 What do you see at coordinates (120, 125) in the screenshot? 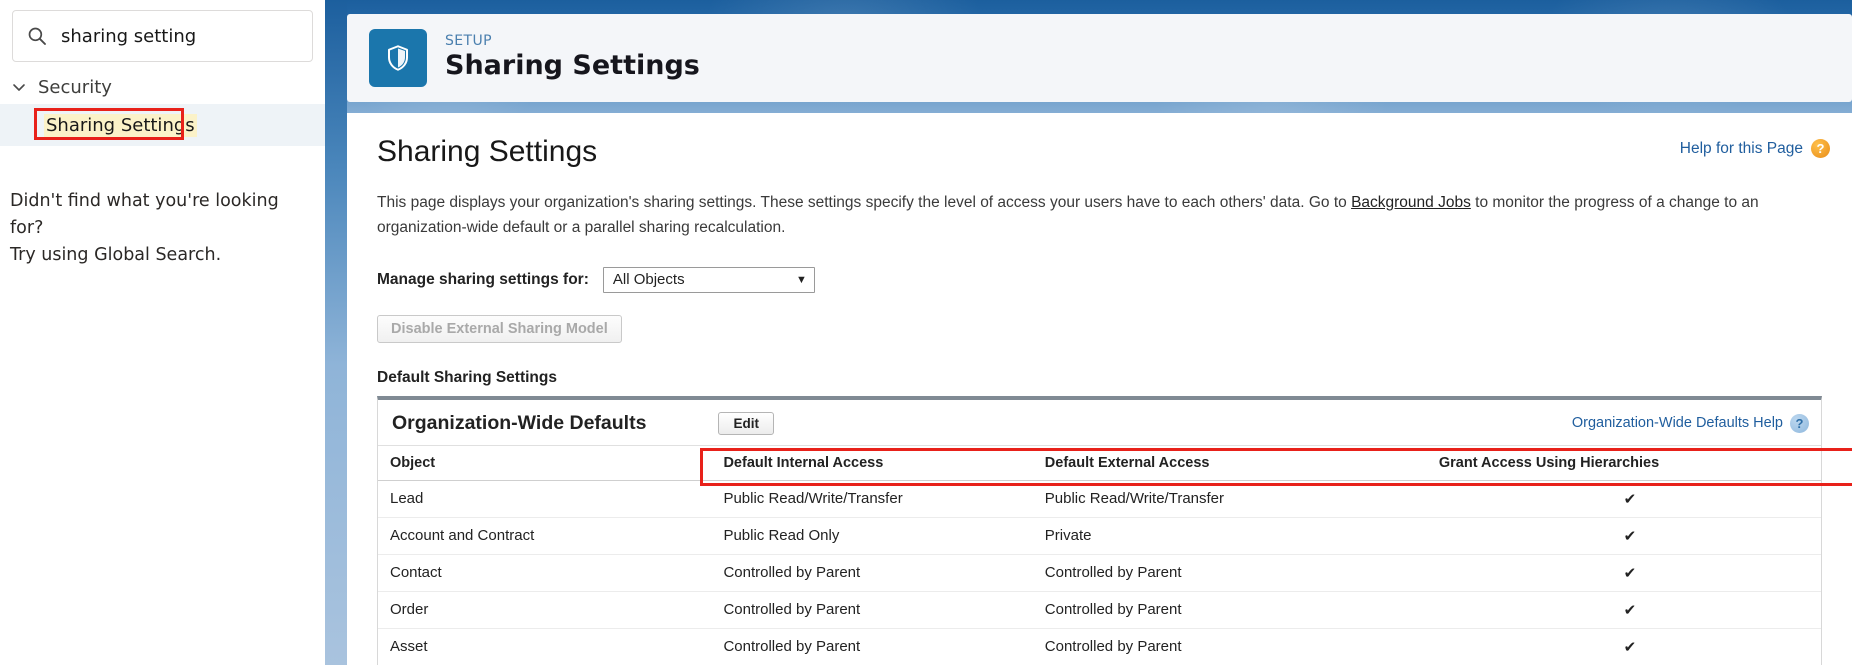
I see `sidebar-item-label: Sharing Settings` at bounding box center [120, 125].